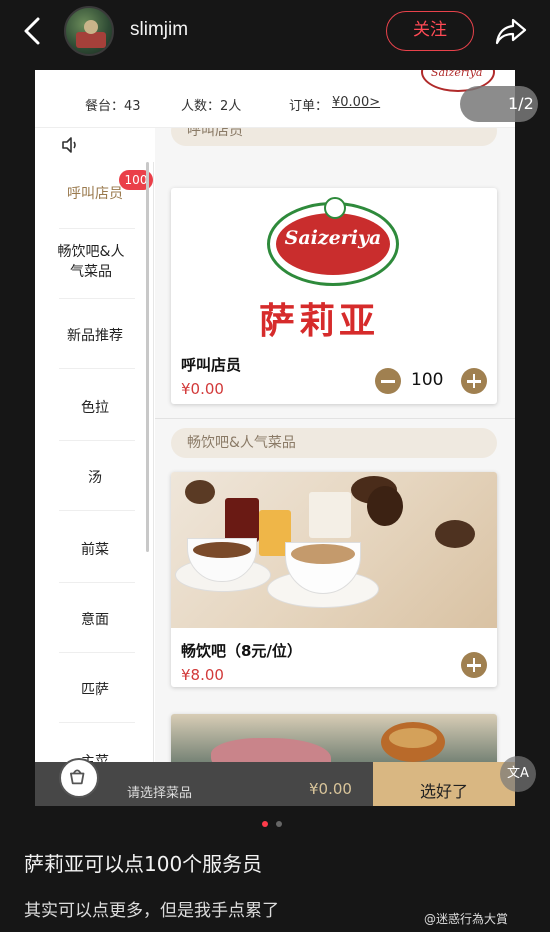 The width and height of the screenshot is (550, 932). Describe the element at coordinates (356, 102) in the screenshot. I see `order-total-link: ¥0.00>` at that location.